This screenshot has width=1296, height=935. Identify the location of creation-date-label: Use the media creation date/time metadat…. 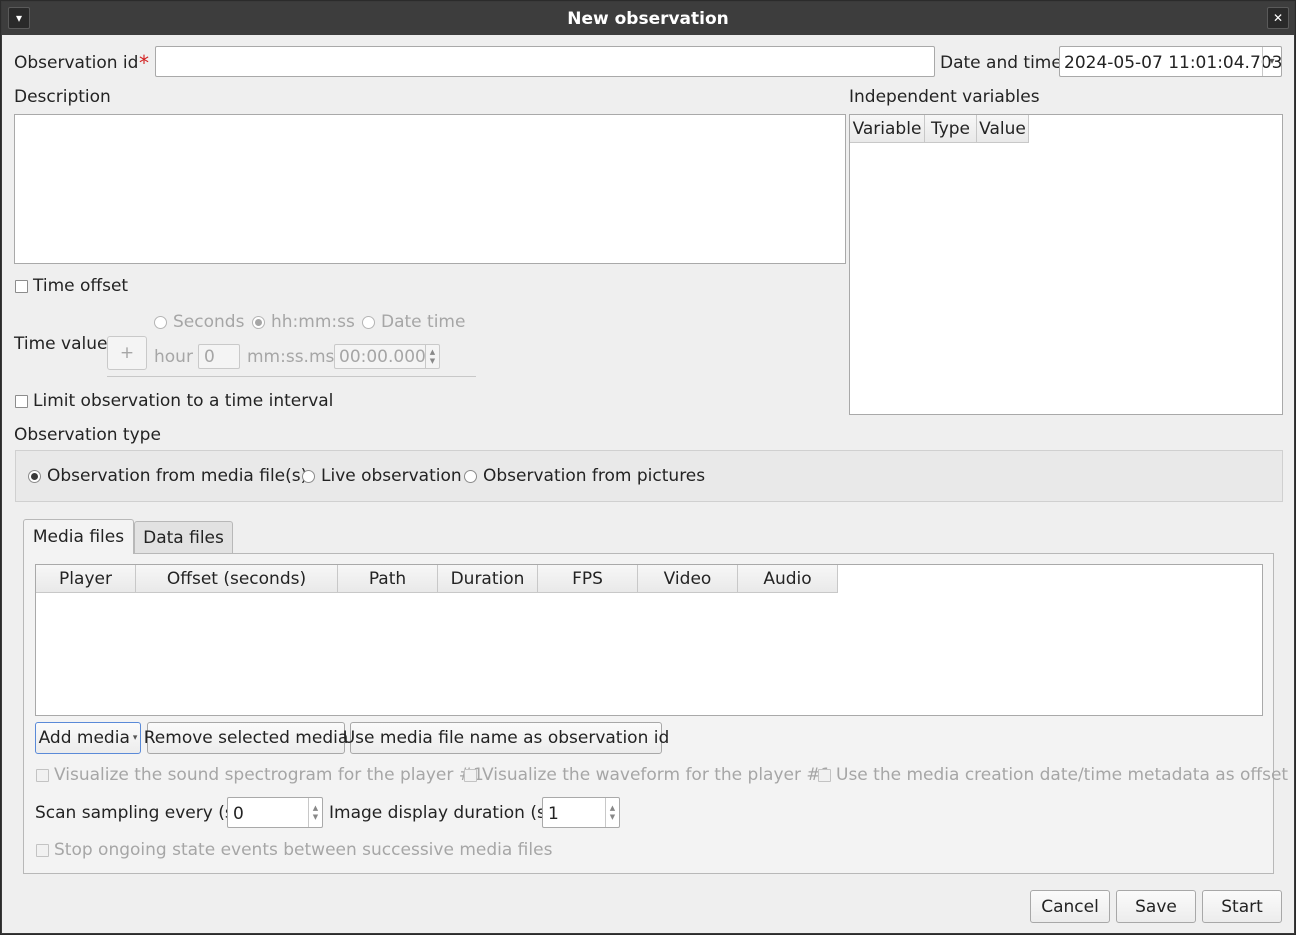
(1062, 775).